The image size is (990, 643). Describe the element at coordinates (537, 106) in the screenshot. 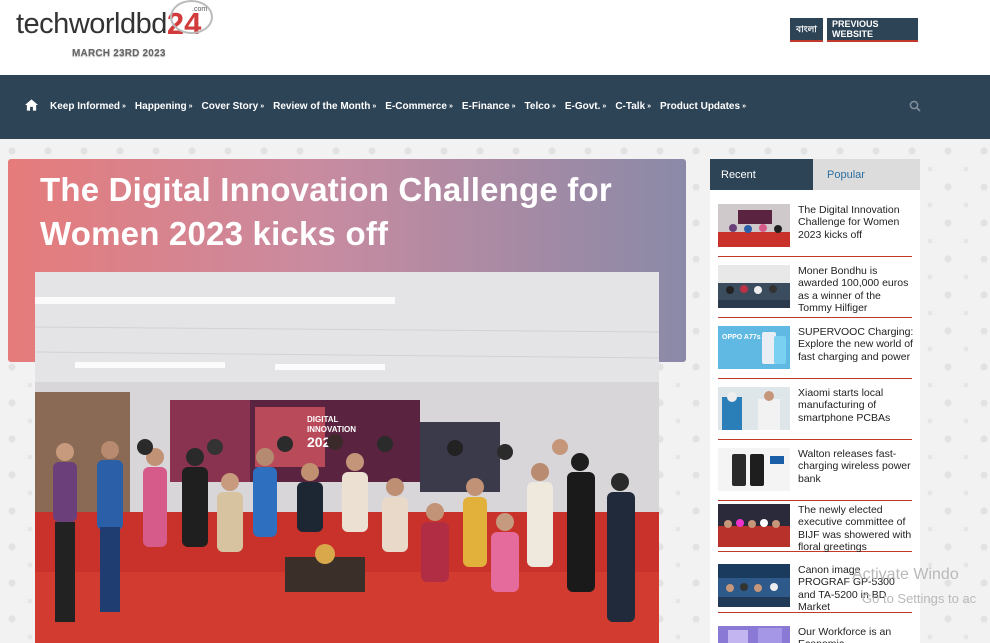

I see `nav-label: Telco` at that location.